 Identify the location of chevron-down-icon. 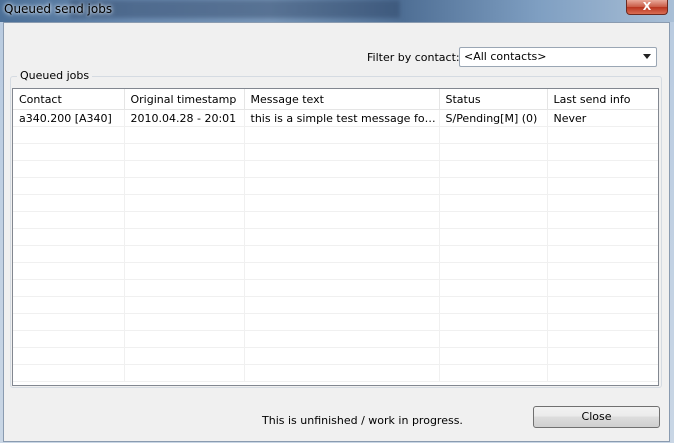
(647, 56).